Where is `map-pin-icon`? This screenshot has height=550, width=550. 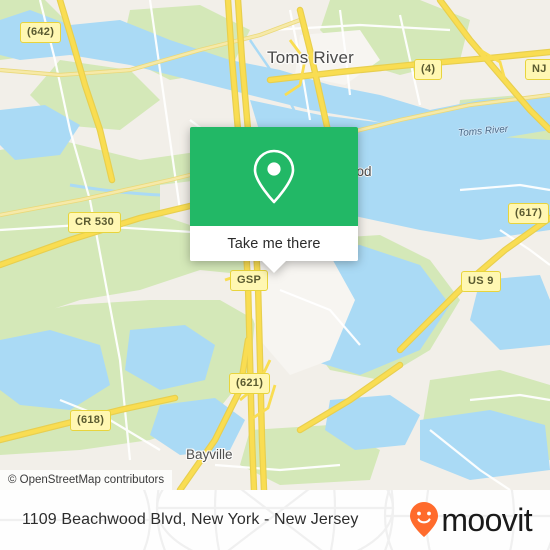 map-pin-icon is located at coordinates (274, 177).